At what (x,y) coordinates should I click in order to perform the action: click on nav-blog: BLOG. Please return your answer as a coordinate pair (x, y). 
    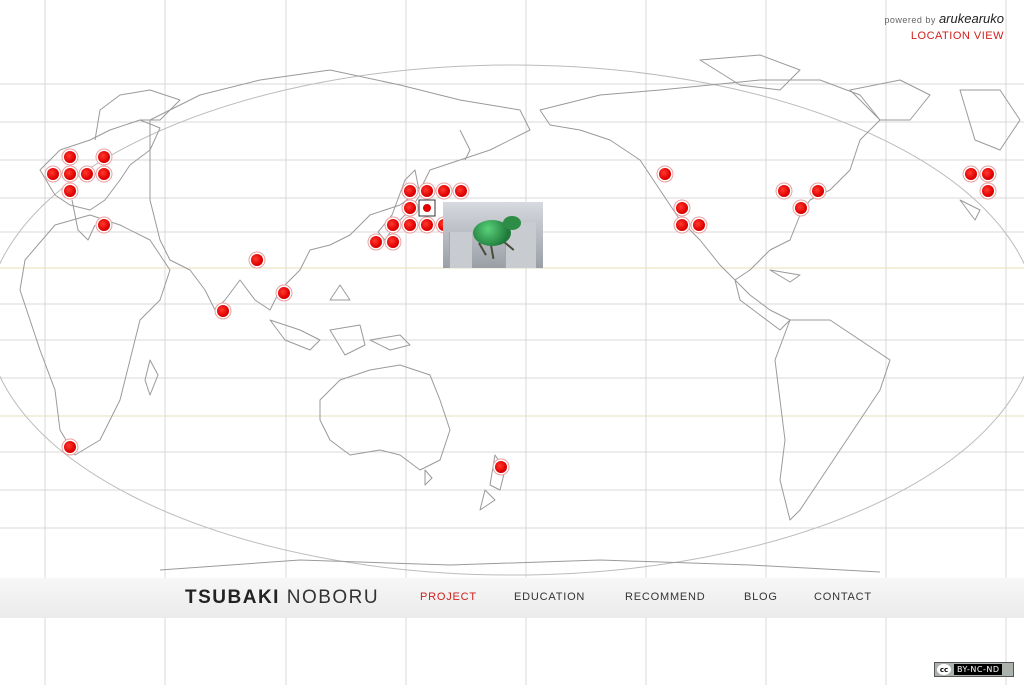
    Looking at the image, I should click on (761, 597).